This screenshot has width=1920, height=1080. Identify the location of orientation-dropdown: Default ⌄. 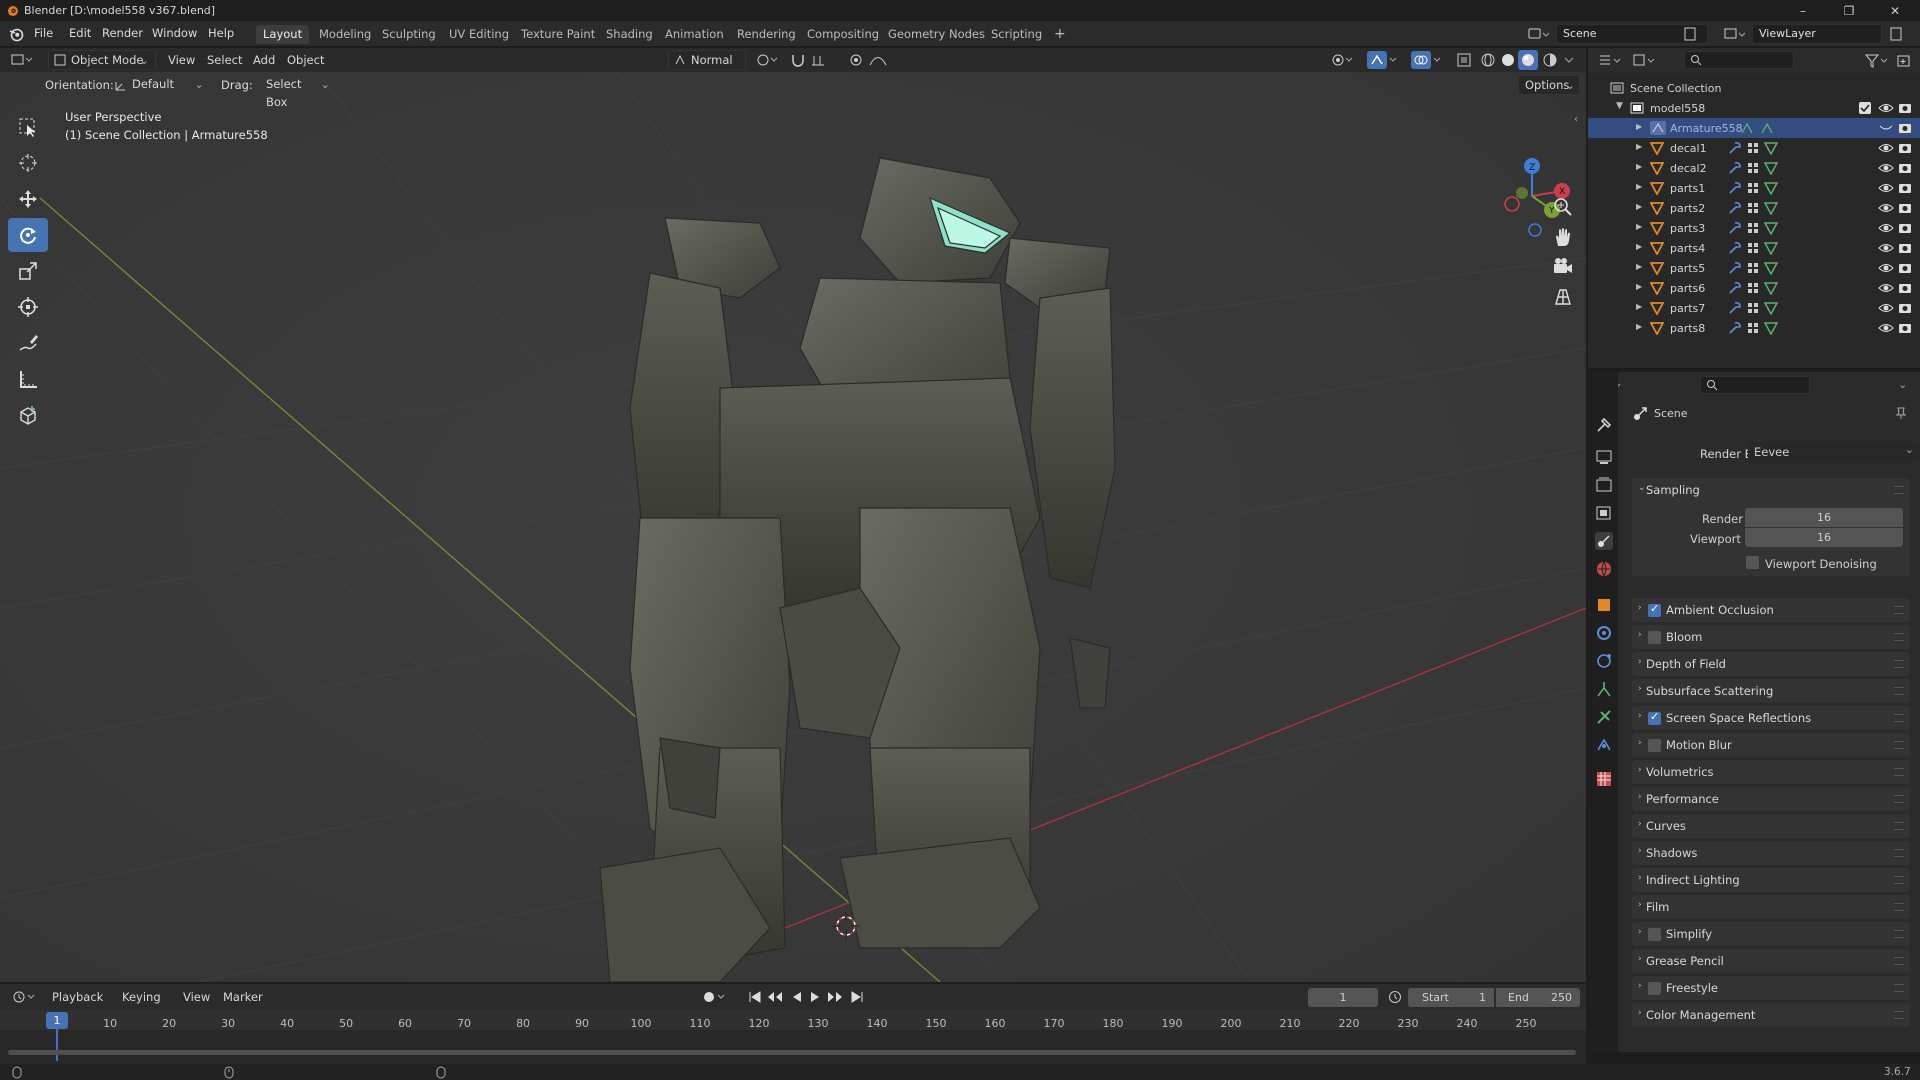
(159, 85).